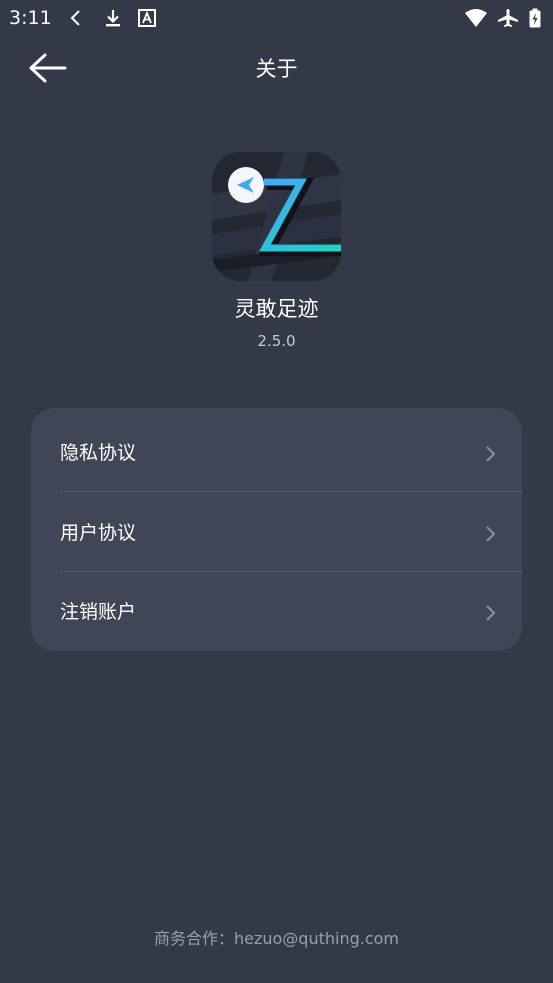  I want to click on business-contact: 商务合作：hezuo@quthing.com, so click(276, 938).